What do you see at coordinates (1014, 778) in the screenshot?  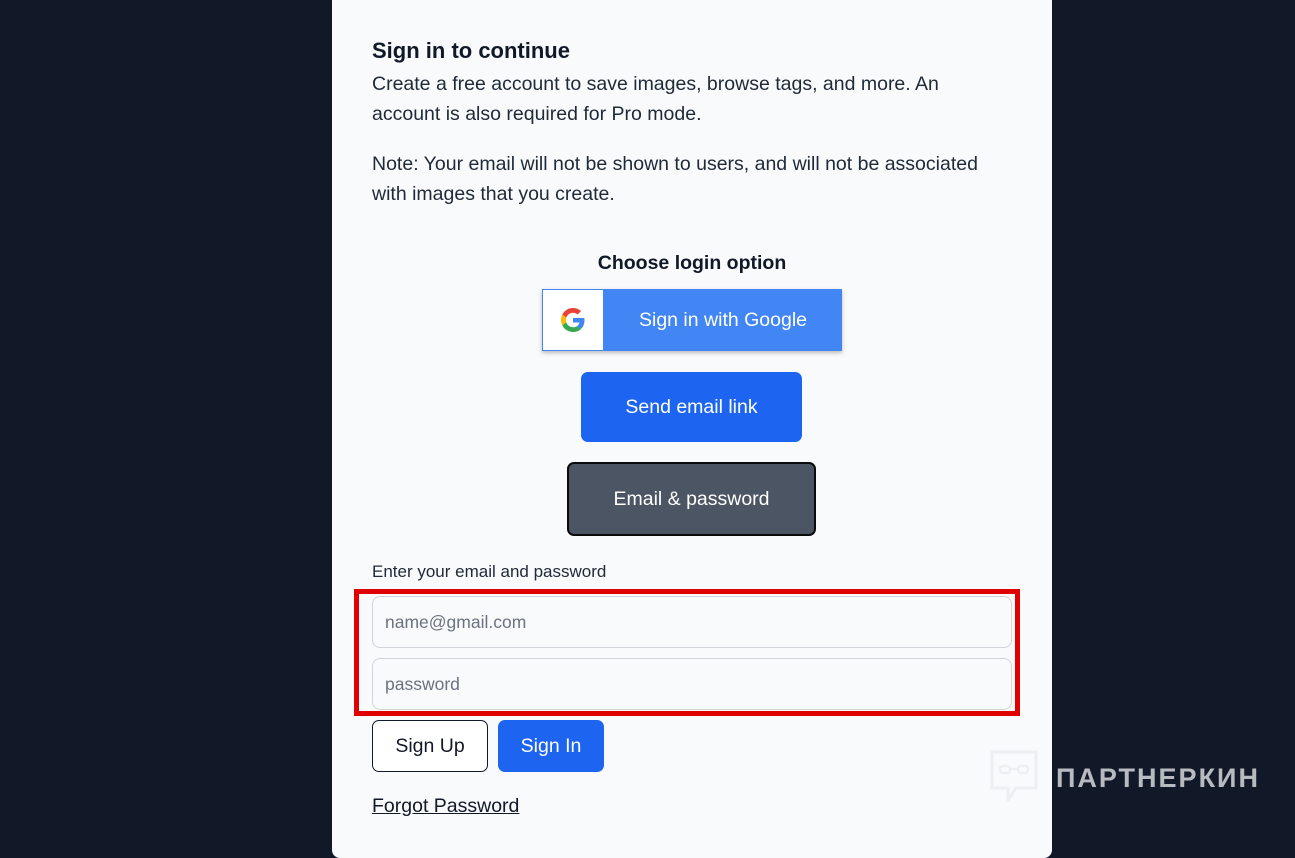 I see `chat-bubble-icon` at bounding box center [1014, 778].